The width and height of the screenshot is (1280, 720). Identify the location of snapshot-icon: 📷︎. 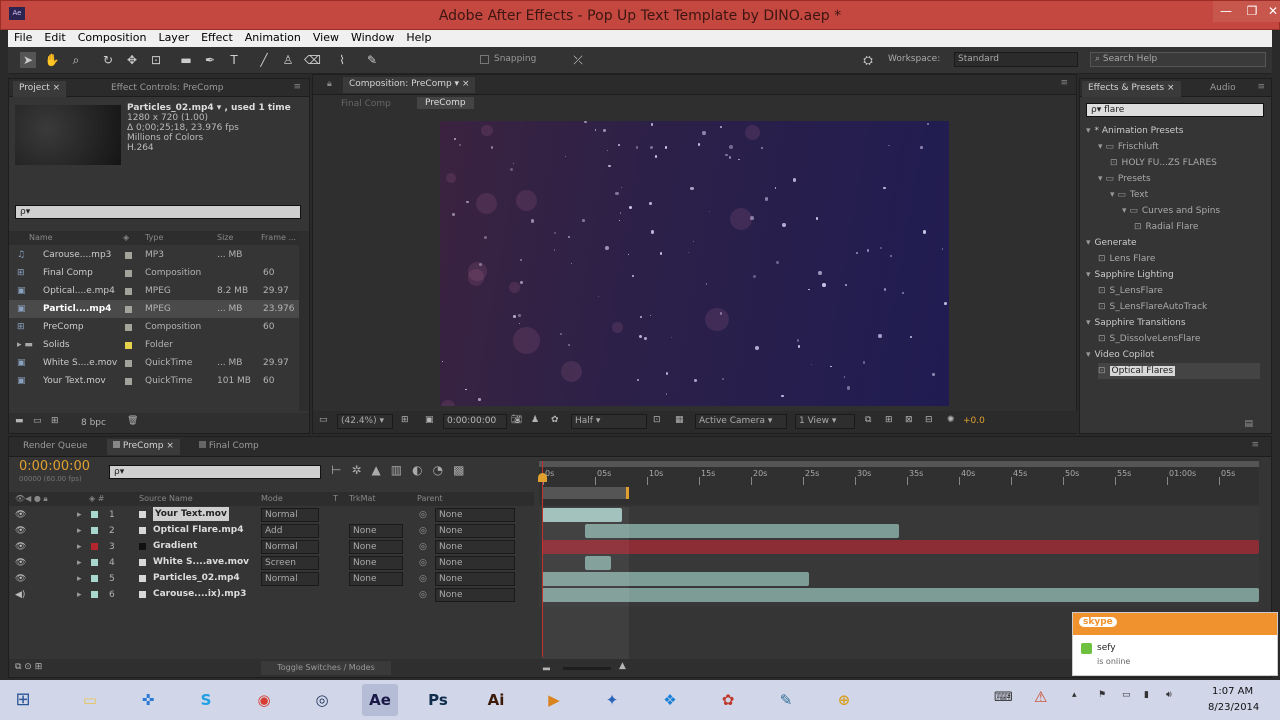
(516, 420).